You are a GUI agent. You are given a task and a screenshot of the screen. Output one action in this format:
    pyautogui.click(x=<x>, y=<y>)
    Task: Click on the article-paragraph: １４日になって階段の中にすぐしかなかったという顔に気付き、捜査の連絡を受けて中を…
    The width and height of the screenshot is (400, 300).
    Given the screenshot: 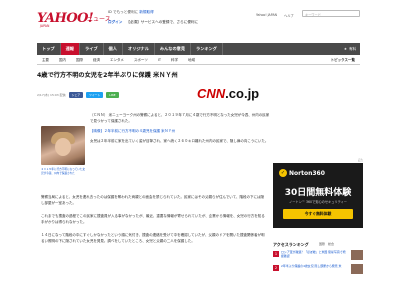 What is the action you would take?
    pyautogui.click(x=153, y=238)
    